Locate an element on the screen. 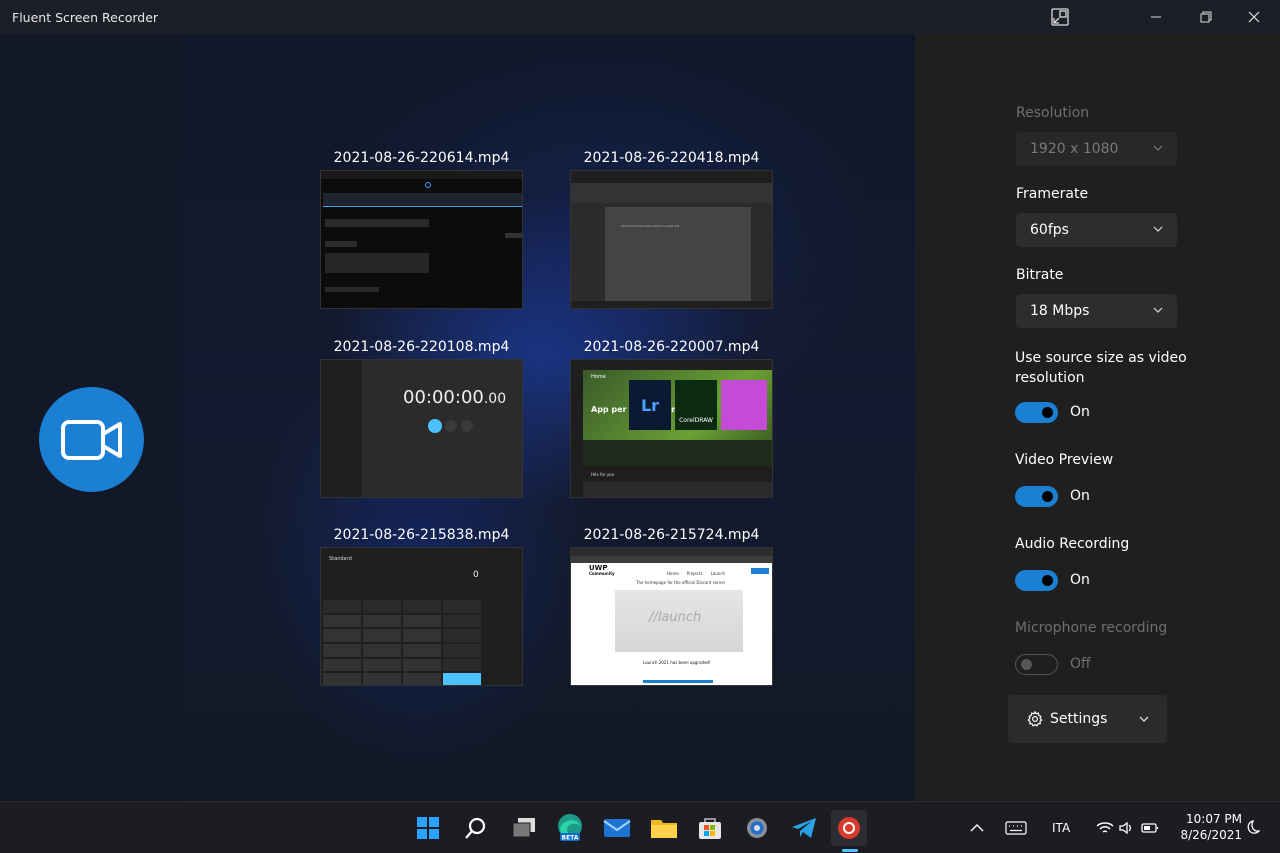 The width and height of the screenshot is (1280, 853). task-view-button is located at coordinates (524, 828).